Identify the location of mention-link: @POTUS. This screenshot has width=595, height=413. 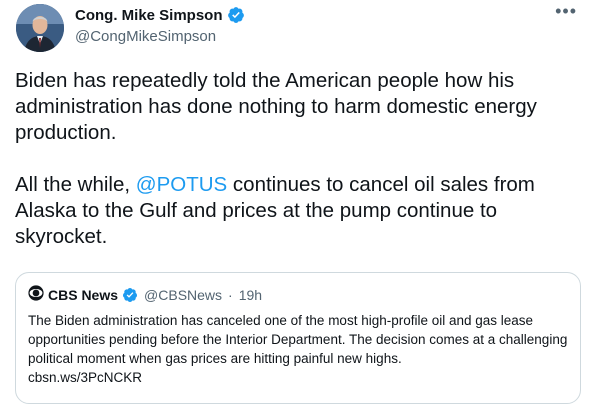
(181, 184).